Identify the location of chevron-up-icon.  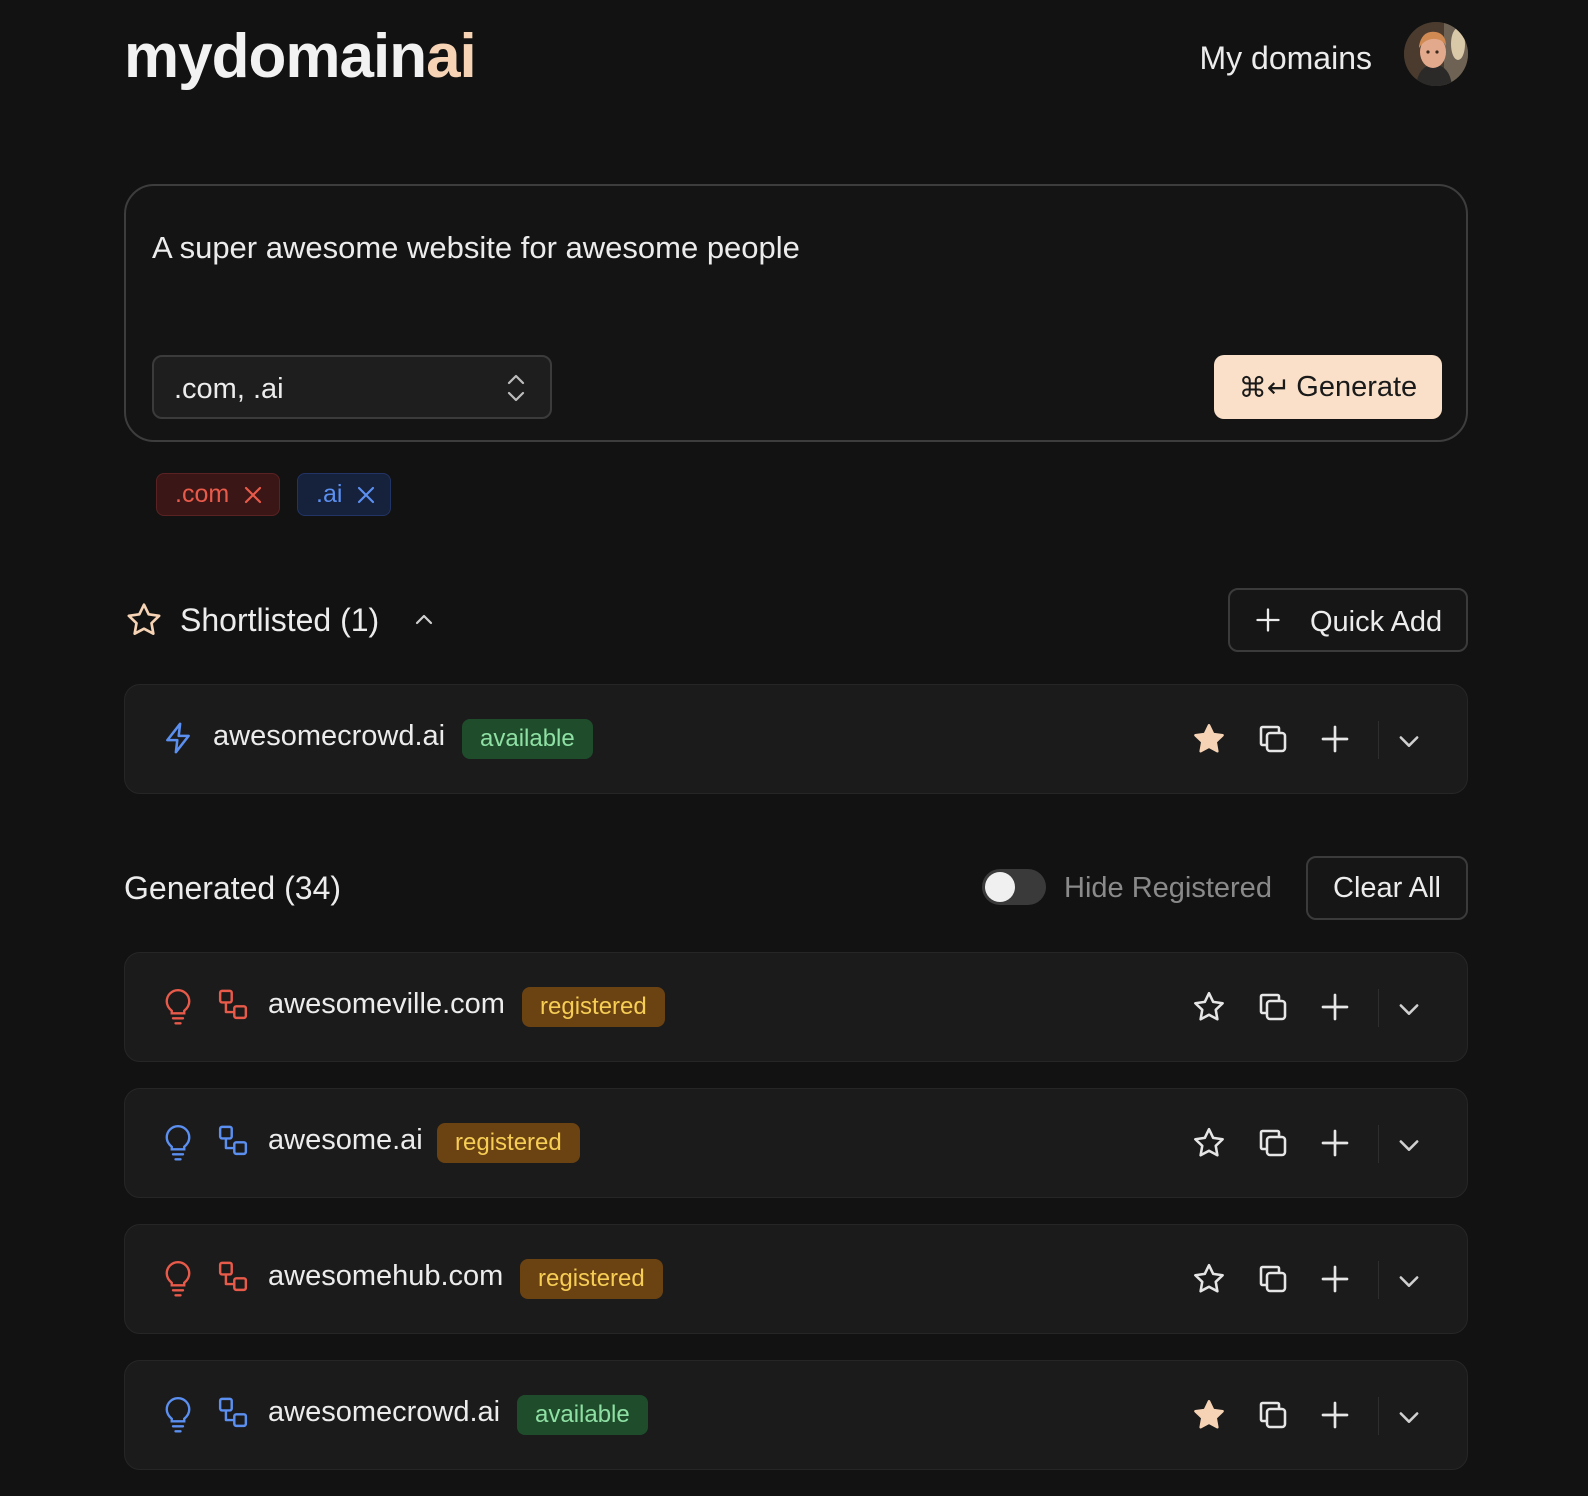
(424, 622).